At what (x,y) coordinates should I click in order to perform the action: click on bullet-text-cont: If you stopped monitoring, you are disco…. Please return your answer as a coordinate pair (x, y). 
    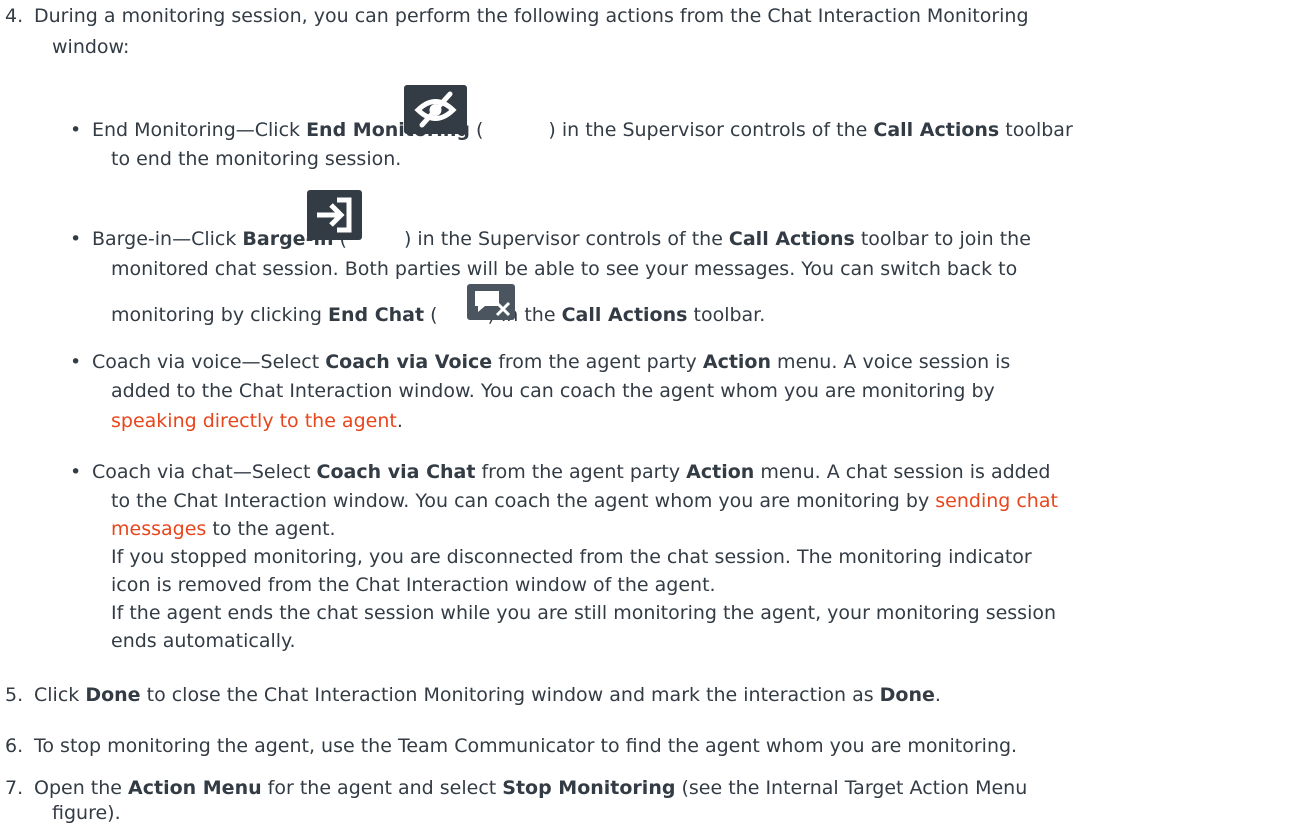
    Looking at the image, I should click on (571, 557).